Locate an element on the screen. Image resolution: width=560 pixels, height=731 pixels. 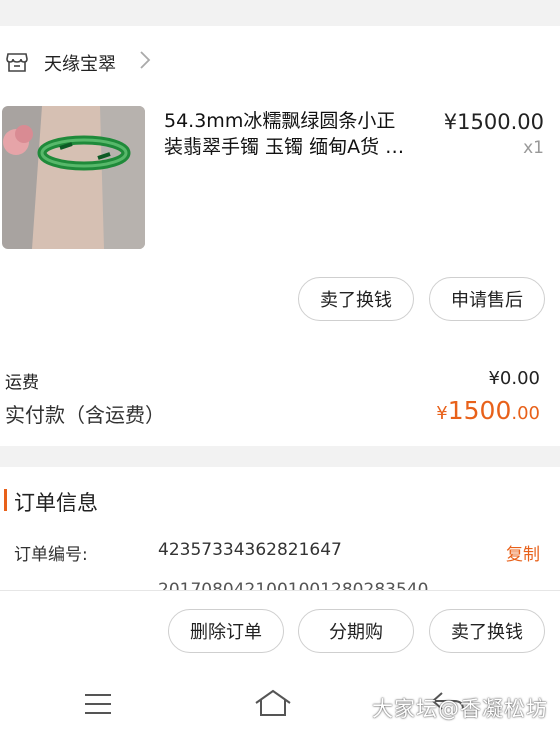
paid-amount: ¥1500.00 is located at coordinates (488, 410).